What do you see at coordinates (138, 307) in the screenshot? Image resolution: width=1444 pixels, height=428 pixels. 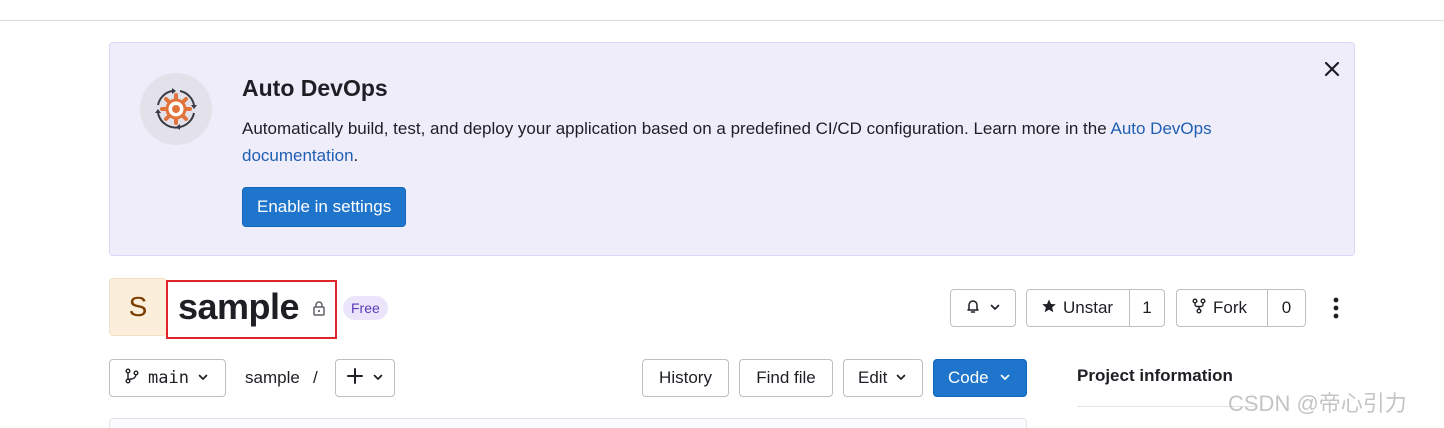 I see `project-avatar: S` at bounding box center [138, 307].